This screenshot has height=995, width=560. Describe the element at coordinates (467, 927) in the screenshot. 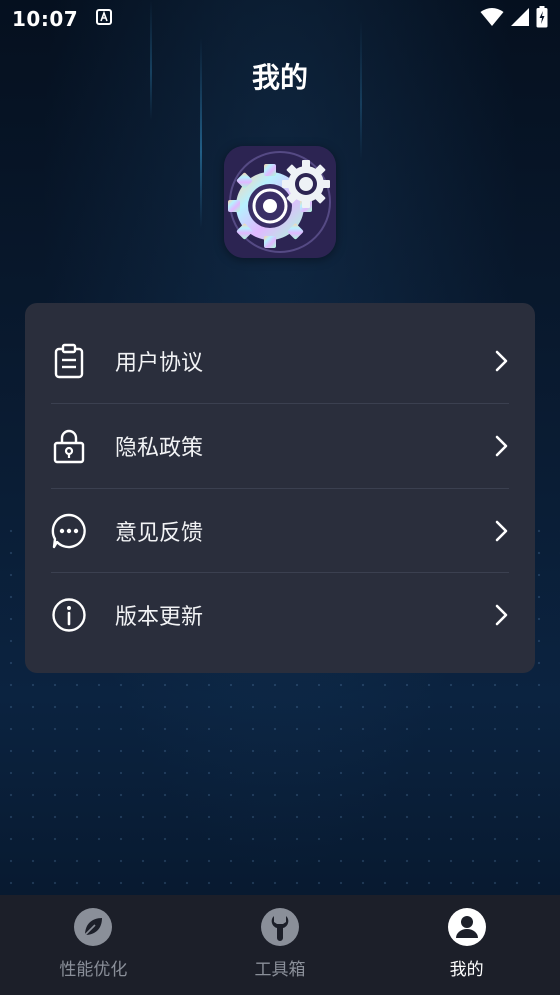

I see `person-icon` at that location.